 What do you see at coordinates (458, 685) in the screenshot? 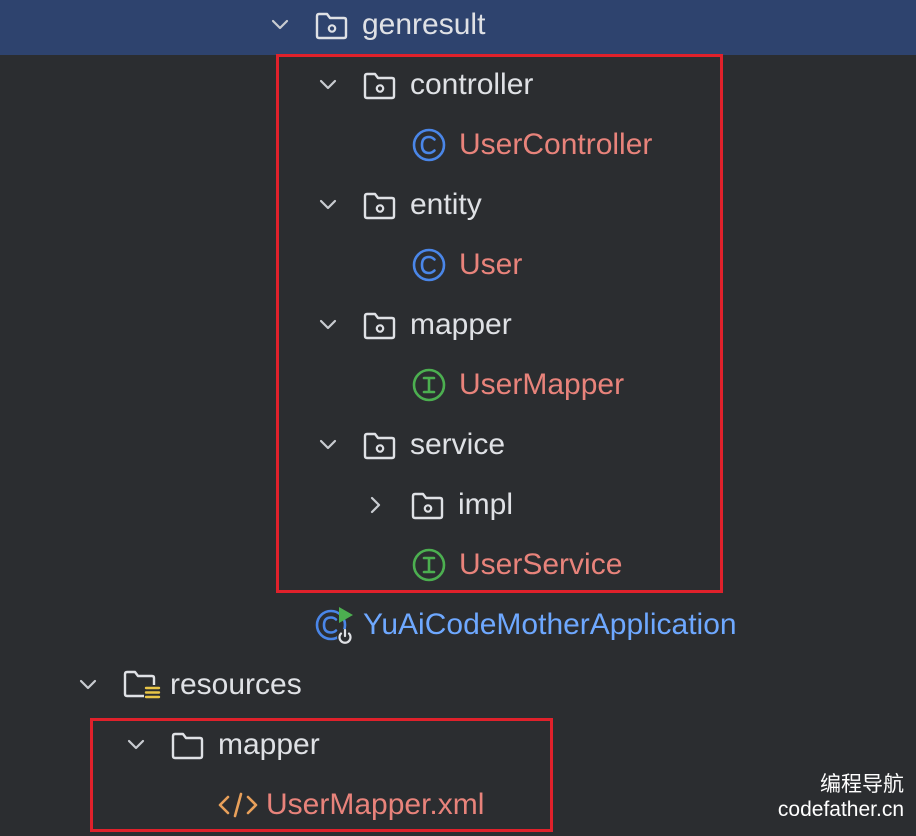
I see `tree-node-resources: resources` at bounding box center [458, 685].